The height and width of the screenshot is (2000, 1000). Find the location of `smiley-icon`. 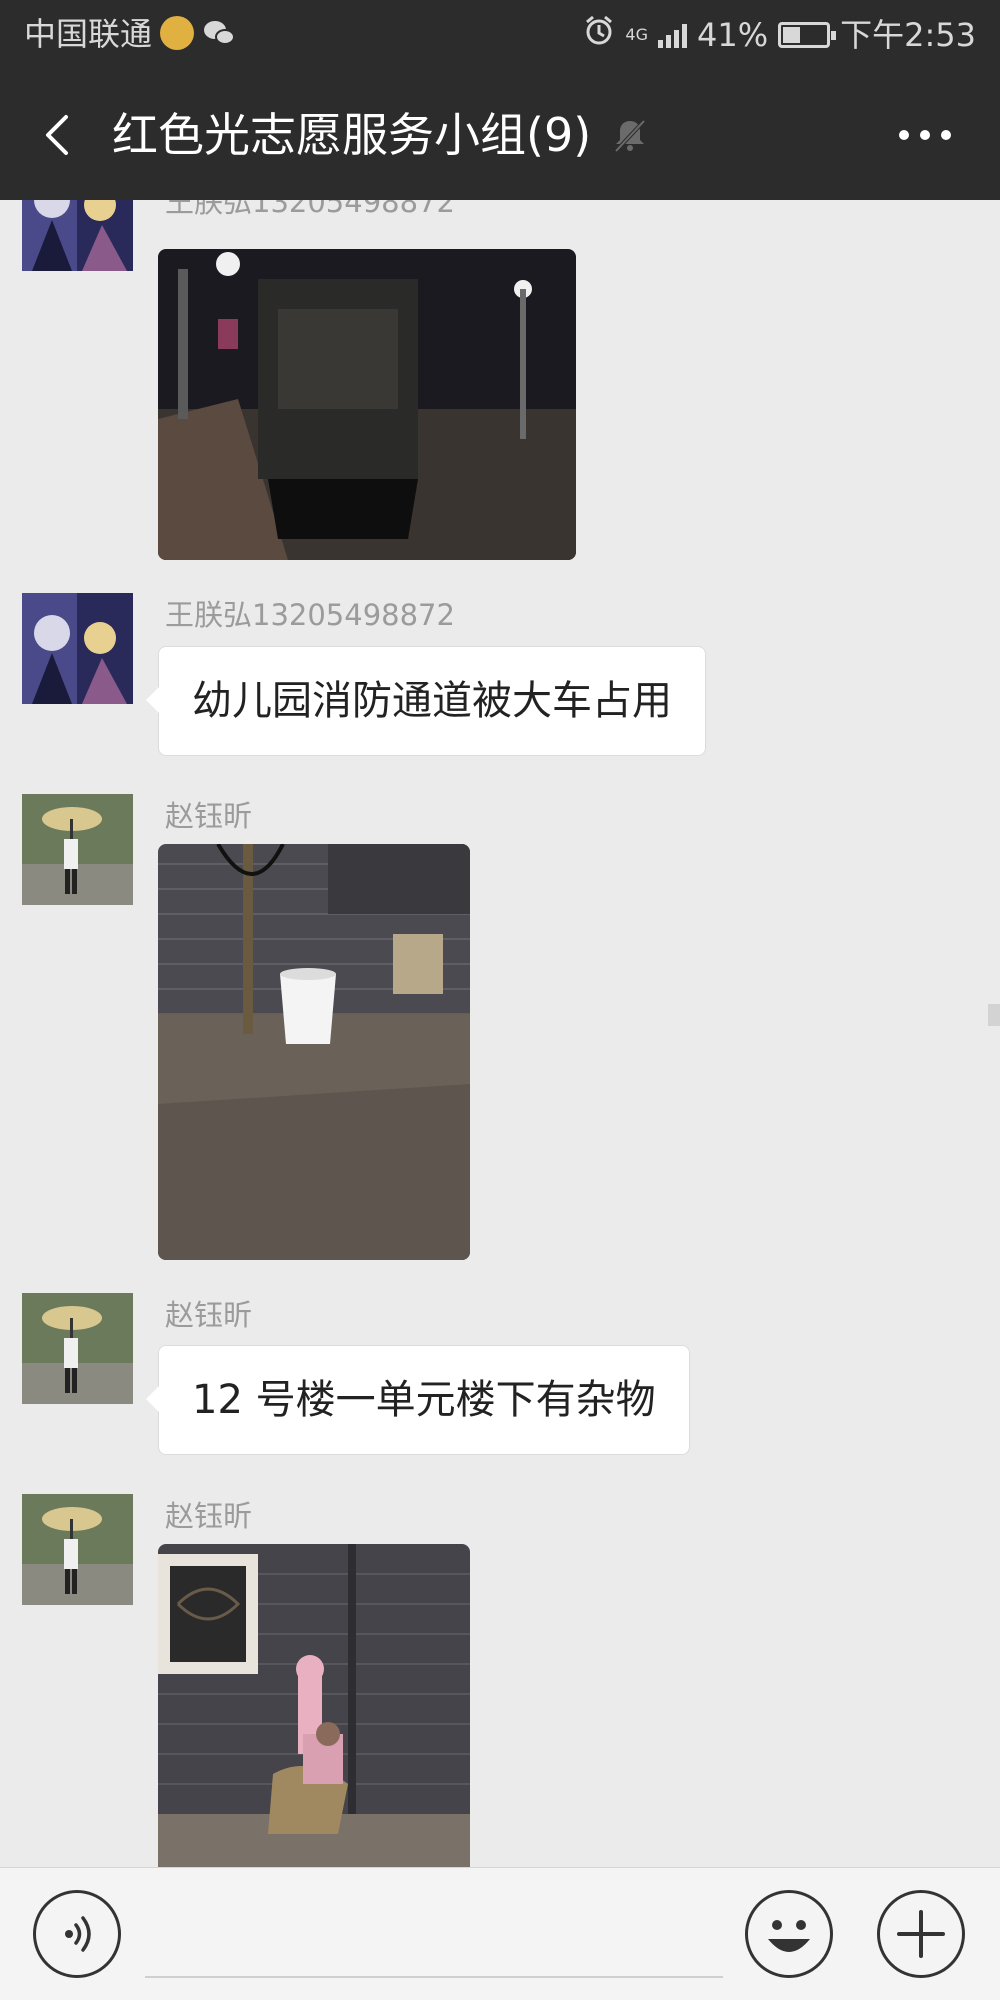

smiley-icon is located at coordinates (789, 1936).